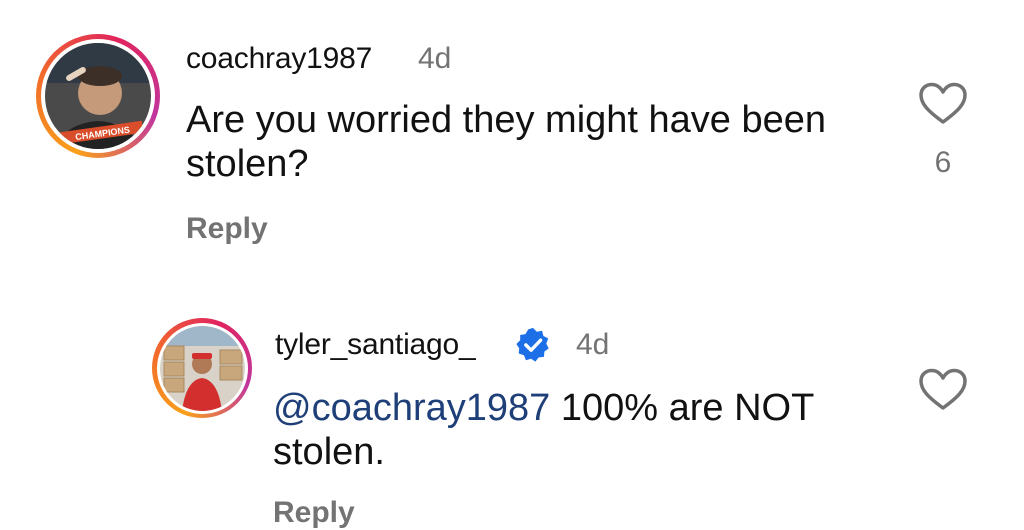 The height and width of the screenshot is (530, 1024). I want to click on verified-badge-icon, so click(532, 344).